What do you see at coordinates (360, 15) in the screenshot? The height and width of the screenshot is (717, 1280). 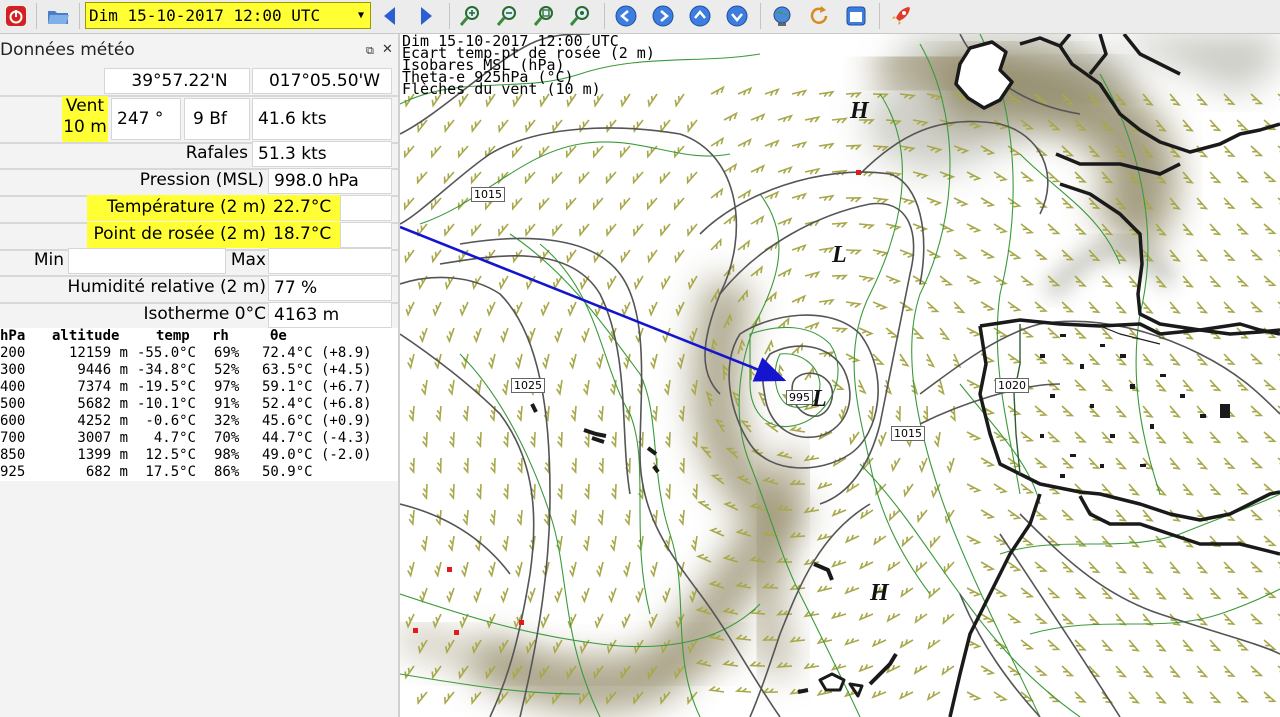 I see `chevron-down-icon: ▼` at bounding box center [360, 15].